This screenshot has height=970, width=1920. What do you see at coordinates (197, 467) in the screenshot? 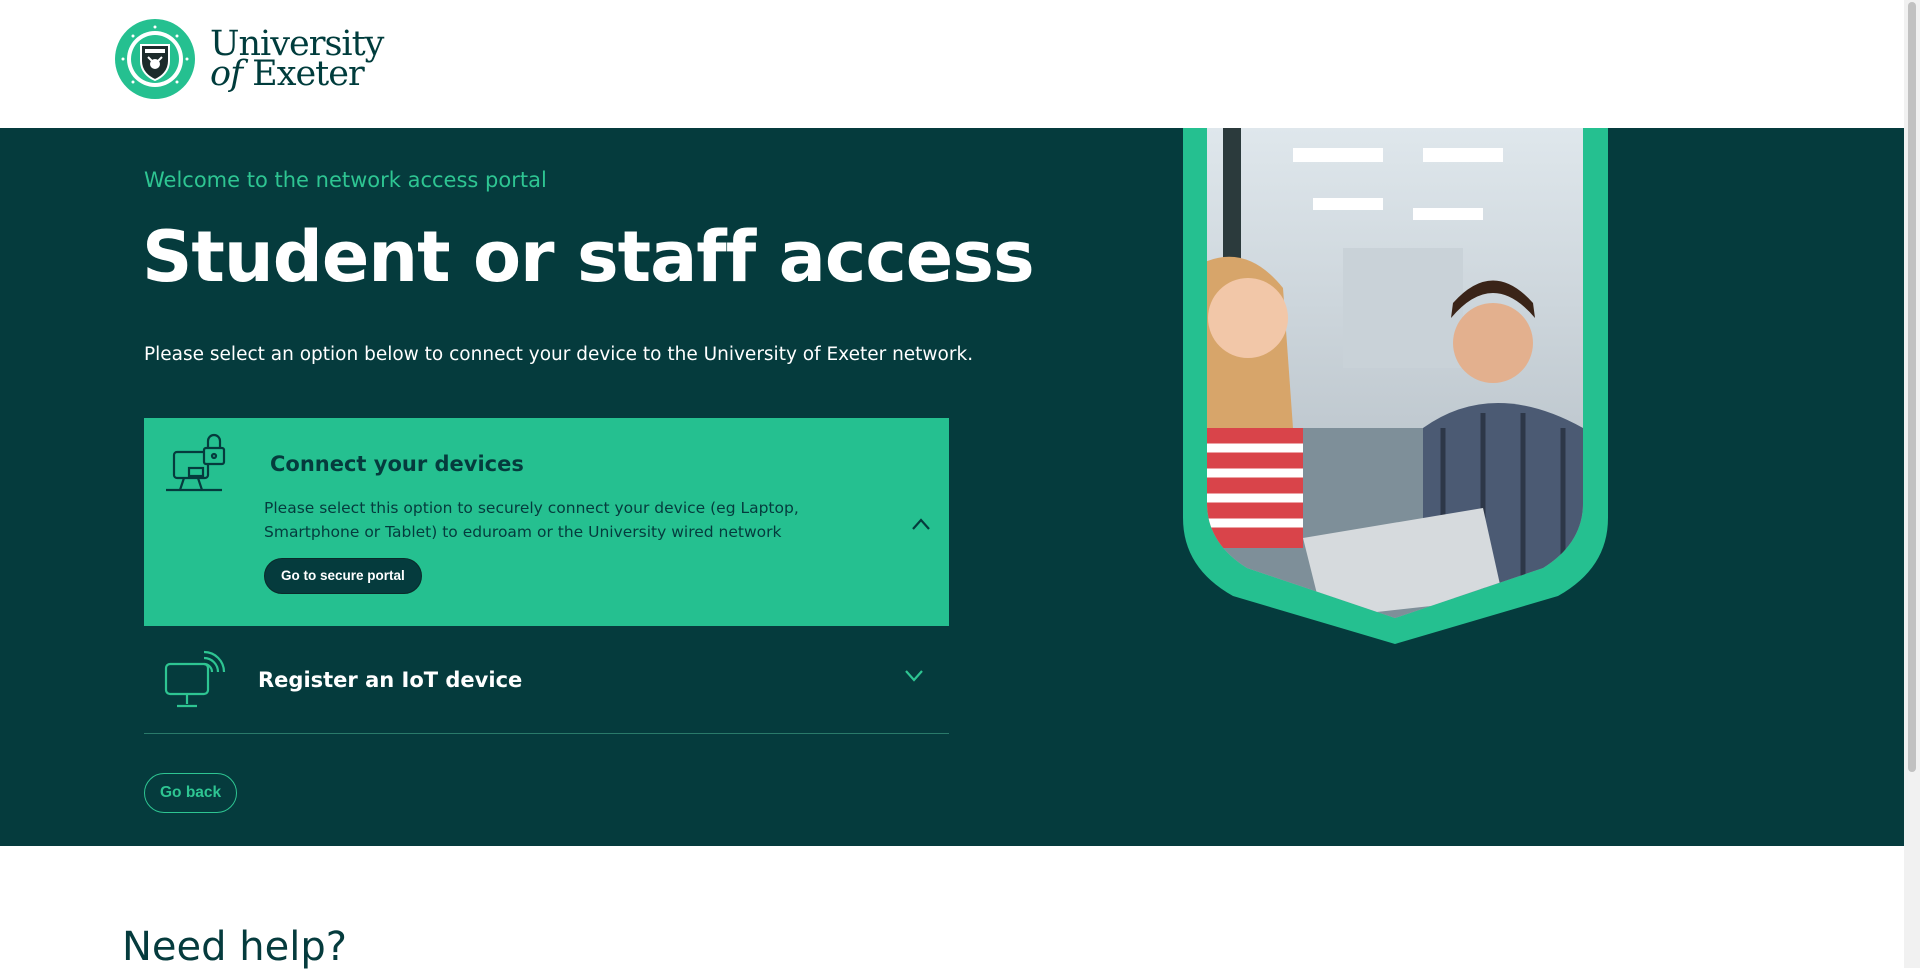
I see `laptop-lock-icon` at bounding box center [197, 467].